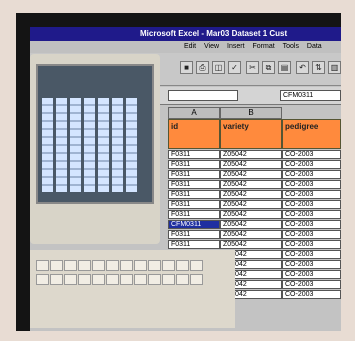 The image size is (355, 341). I want to click on formula-input: CFM0311, so click(310, 95).